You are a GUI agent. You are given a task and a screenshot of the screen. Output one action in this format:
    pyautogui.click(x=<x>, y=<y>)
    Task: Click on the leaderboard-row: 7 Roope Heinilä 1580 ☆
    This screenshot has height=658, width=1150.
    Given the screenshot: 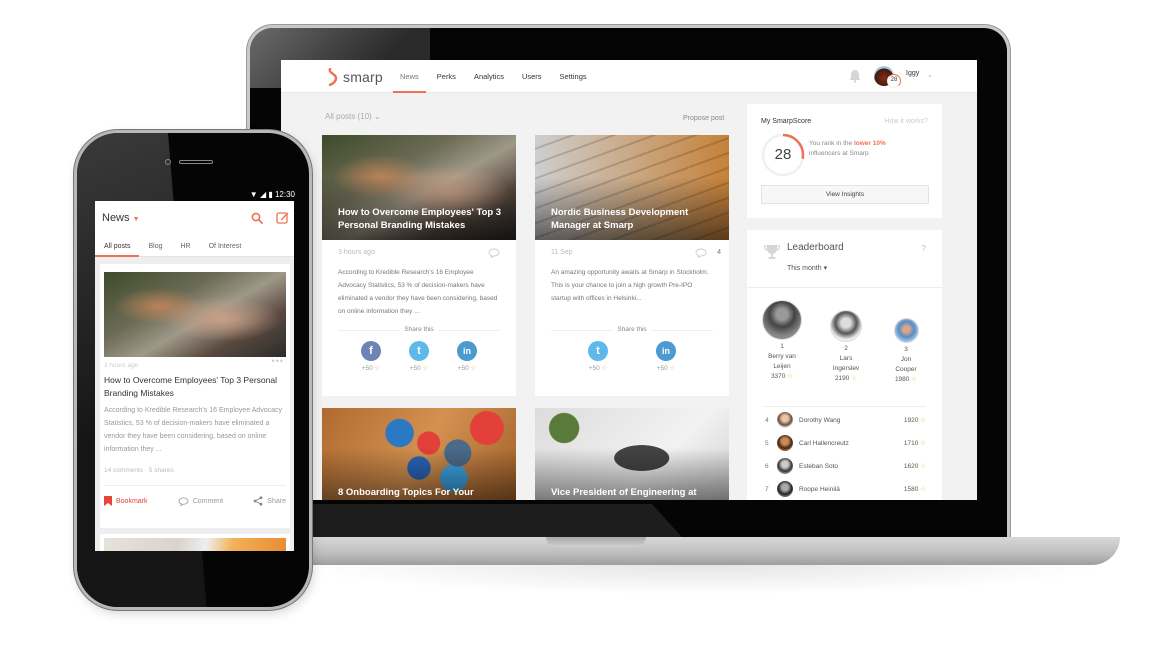 What is the action you would take?
    pyautogui.click(x=845, y=489)
    